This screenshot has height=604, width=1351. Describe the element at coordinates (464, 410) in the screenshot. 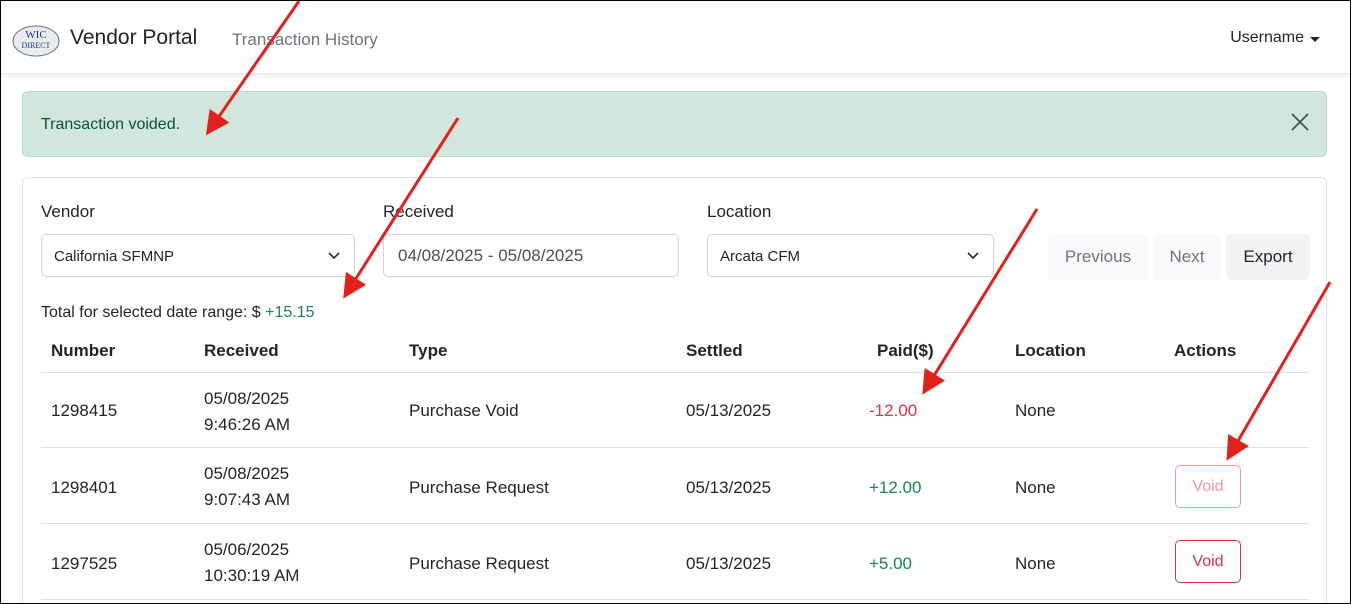

I see `cell-type: Purchase Void` at that location.